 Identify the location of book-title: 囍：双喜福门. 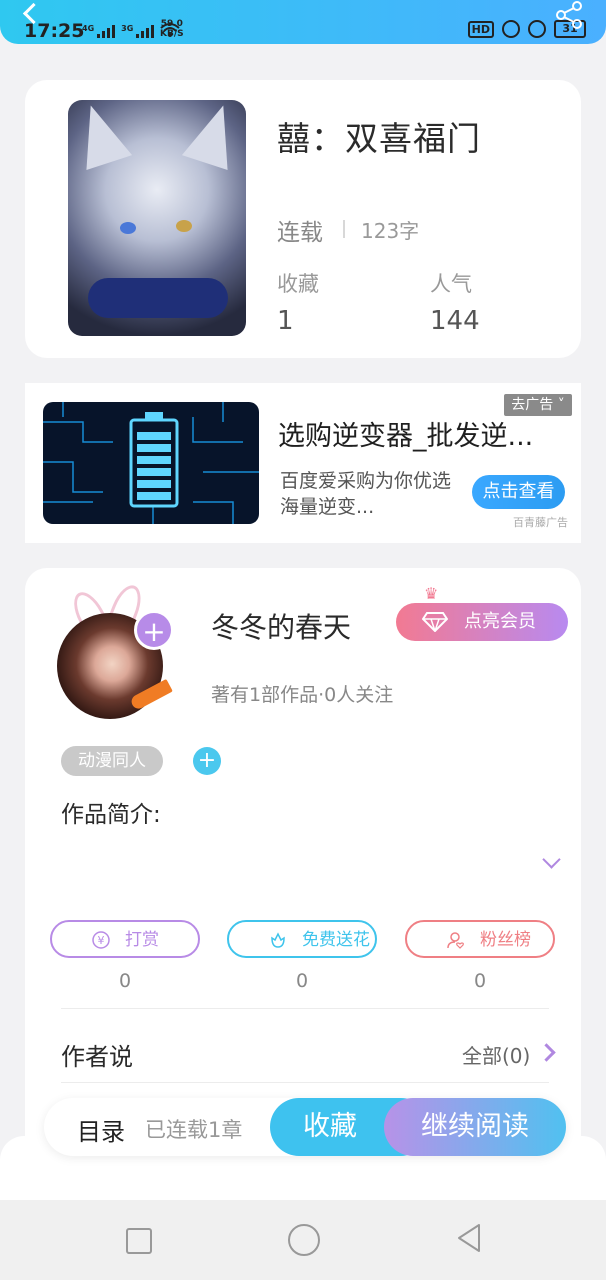
(379, 138).